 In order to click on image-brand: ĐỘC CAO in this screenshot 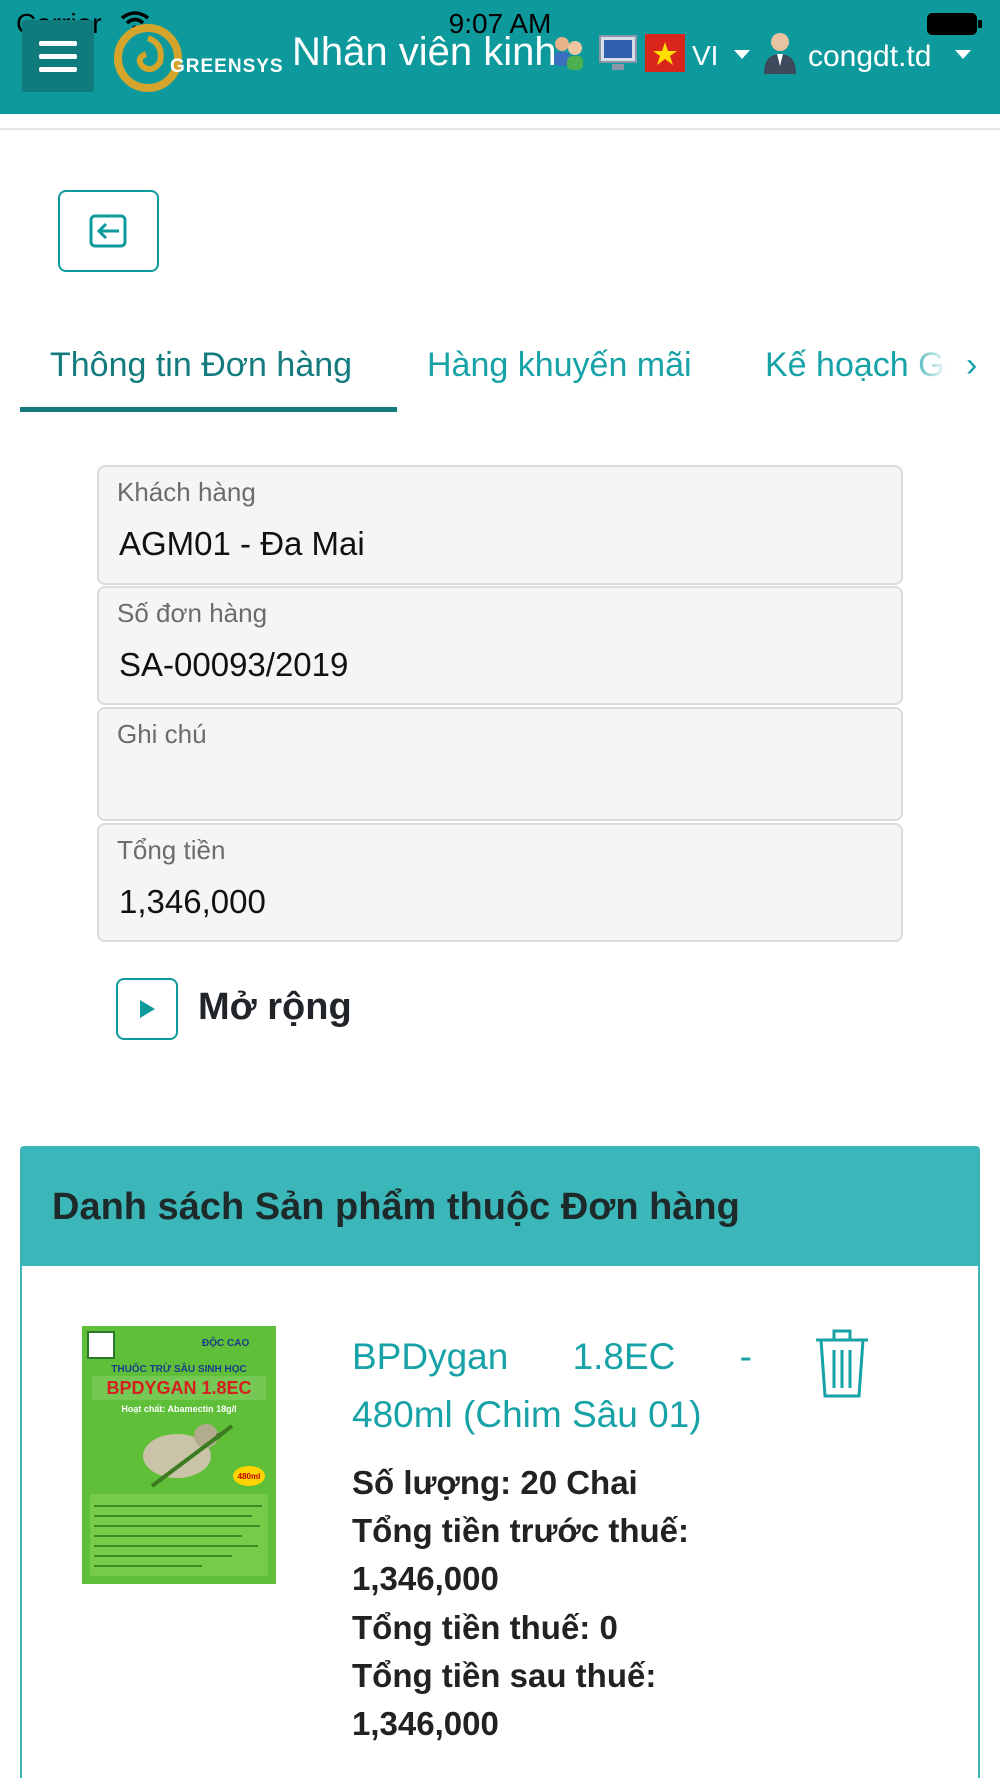, I will do `click(225, 1342)`.